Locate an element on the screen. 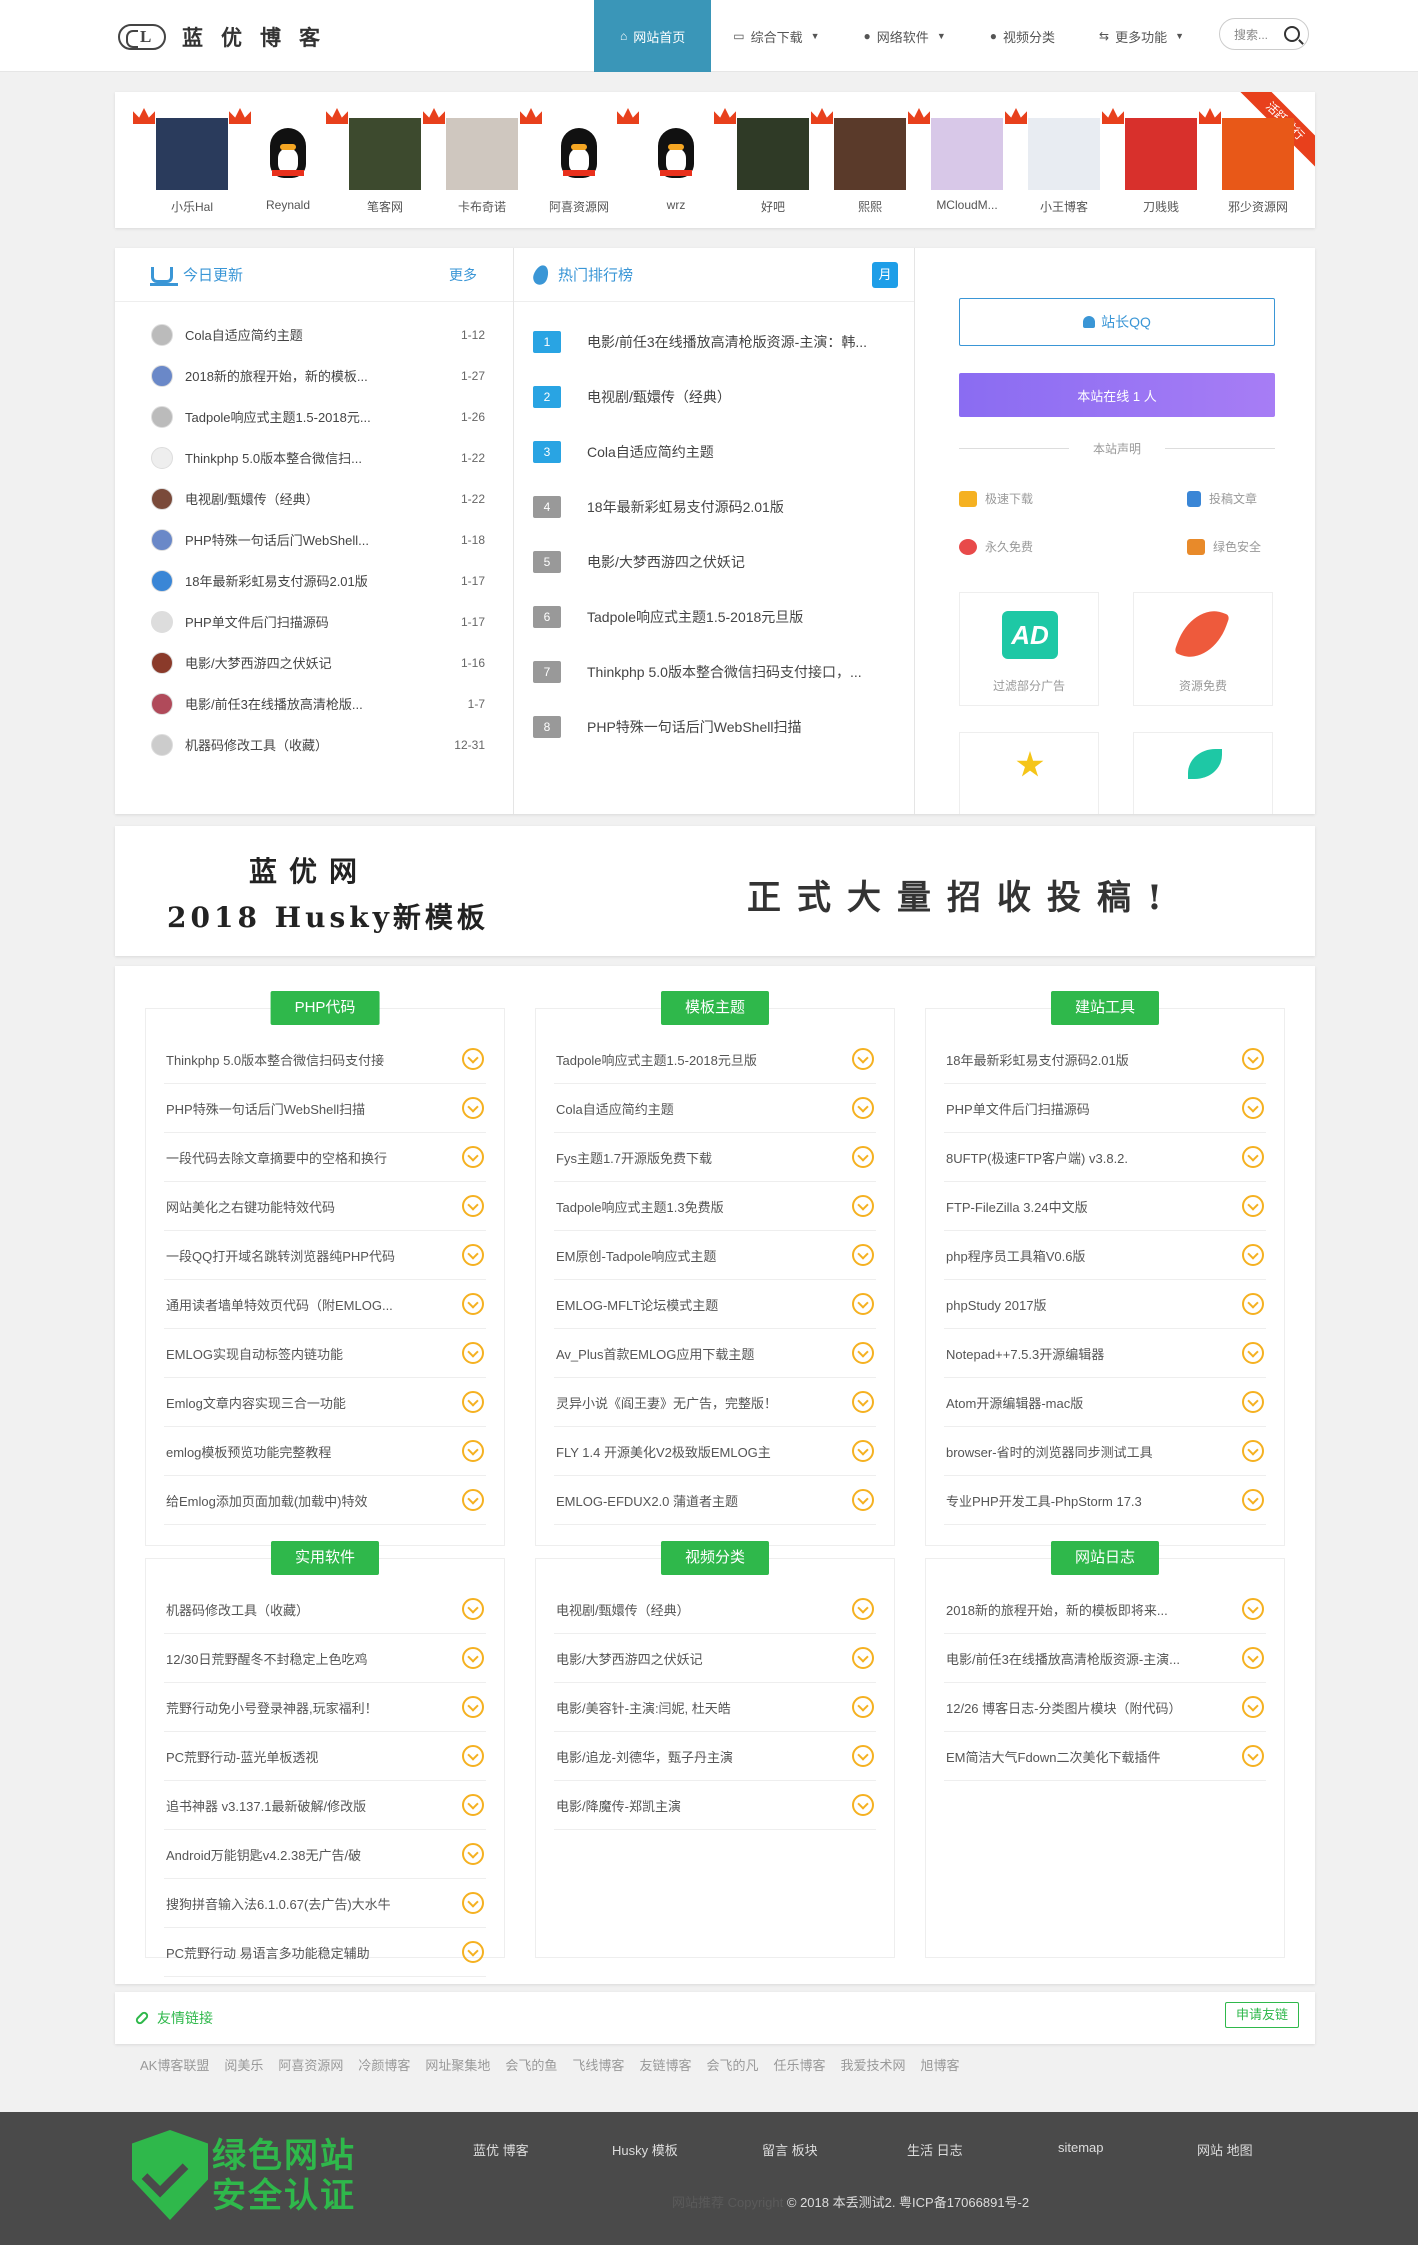 The height and width of the screenshot is (2245, 1418). category-list-item: 8UFTP(极速FTP客户端) v3.8.2. is located at coordinates (1105, 1157).